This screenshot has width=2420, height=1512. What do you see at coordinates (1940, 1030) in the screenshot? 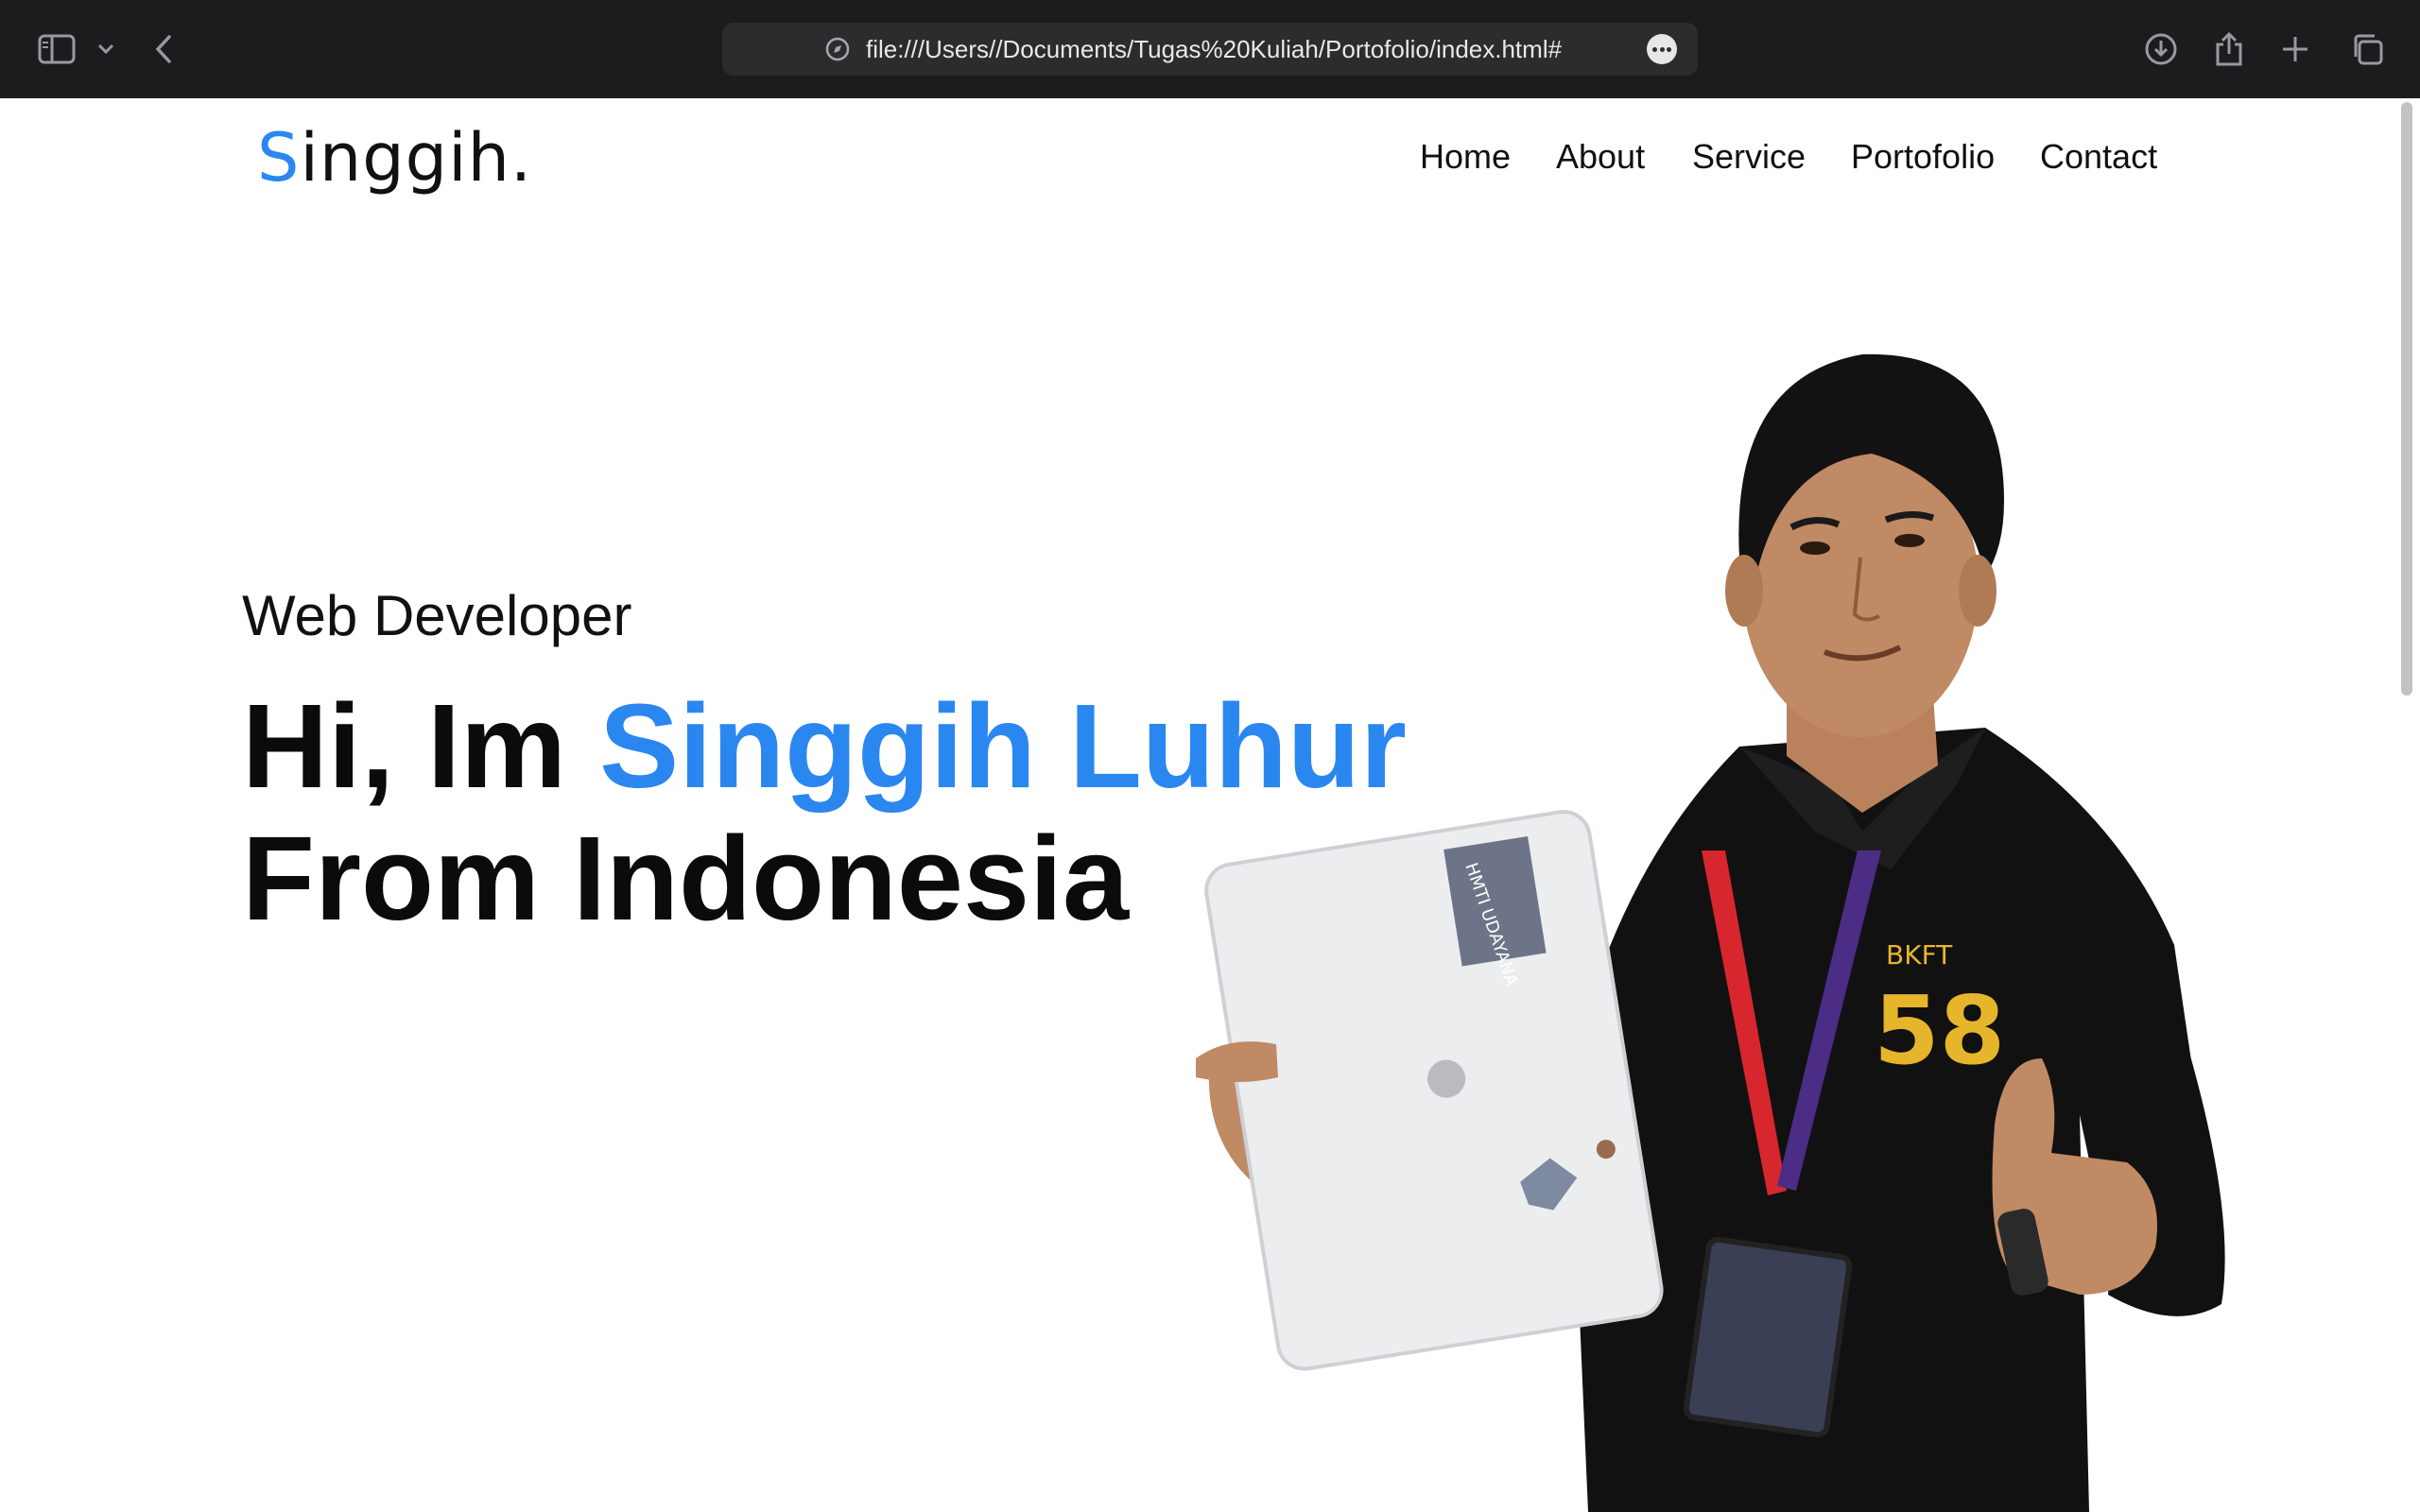
I see `portrait-shirt-number: 58` at bounding box center [1940, 1030].